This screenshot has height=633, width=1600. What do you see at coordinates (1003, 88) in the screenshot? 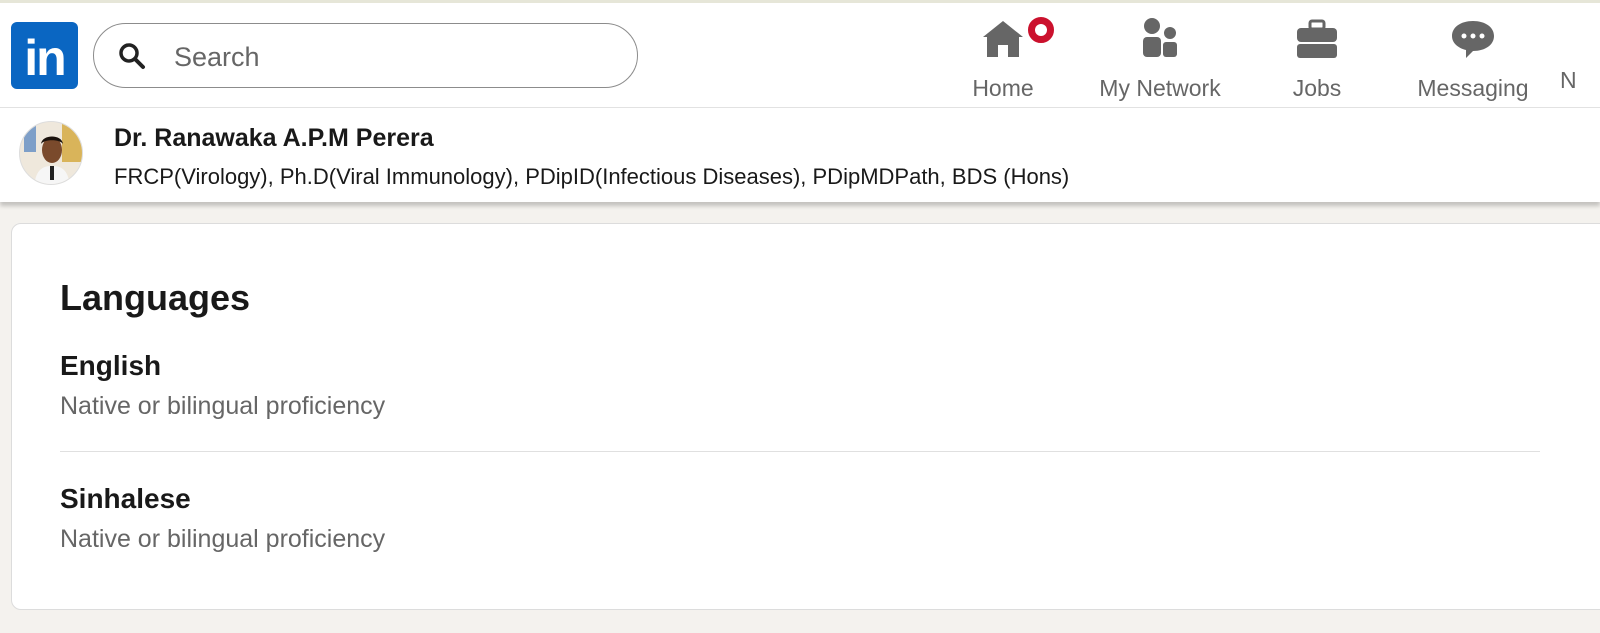
I see `nav-item-label: Home` at bounding box center [1003, 88].